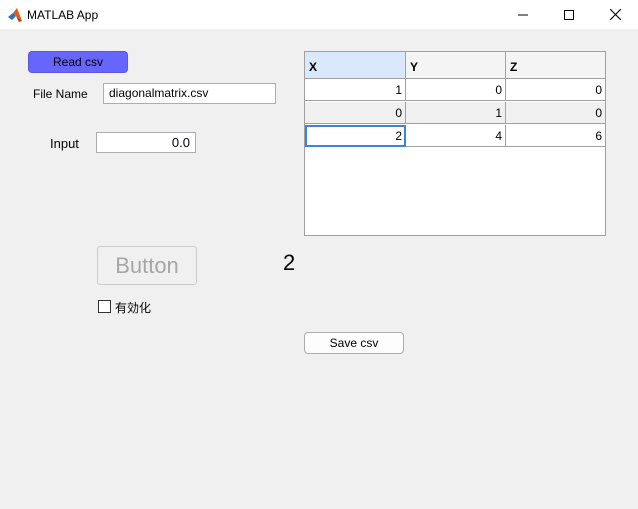  What do you see at coordinates (569, 14) in the screenshot?
I see `maximize-button` at bounding box center [569, 14].